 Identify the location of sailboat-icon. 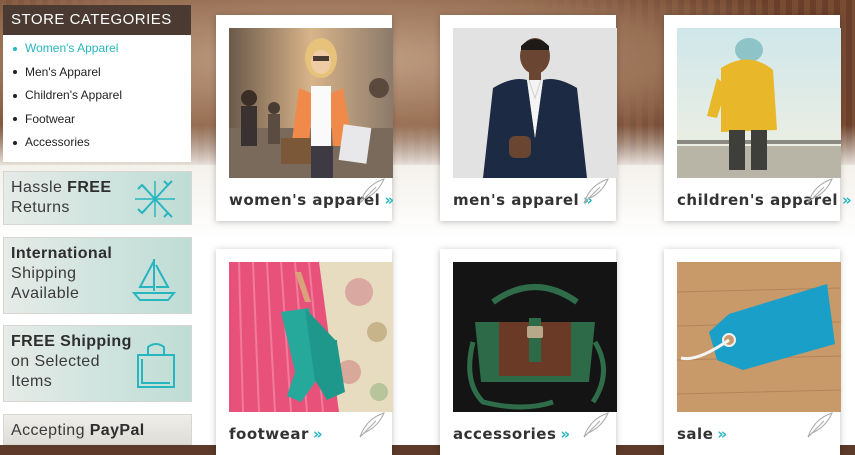
(154, 280).